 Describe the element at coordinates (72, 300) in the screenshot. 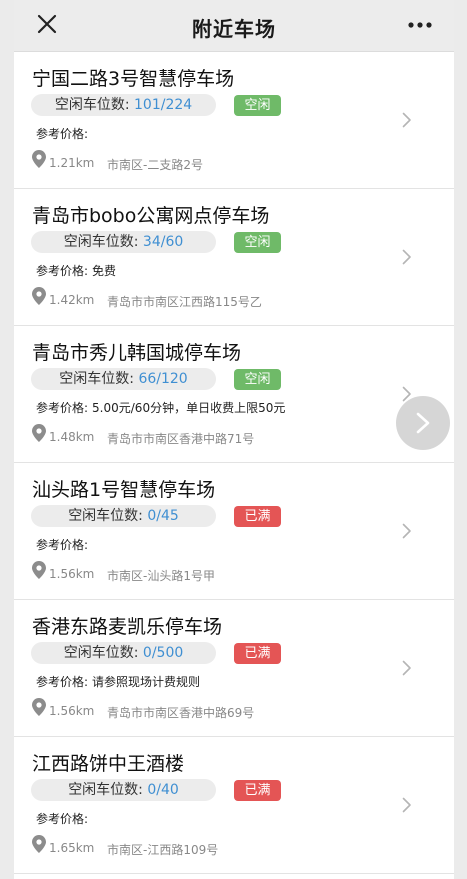

I see `distance: 1.42km` at that location.